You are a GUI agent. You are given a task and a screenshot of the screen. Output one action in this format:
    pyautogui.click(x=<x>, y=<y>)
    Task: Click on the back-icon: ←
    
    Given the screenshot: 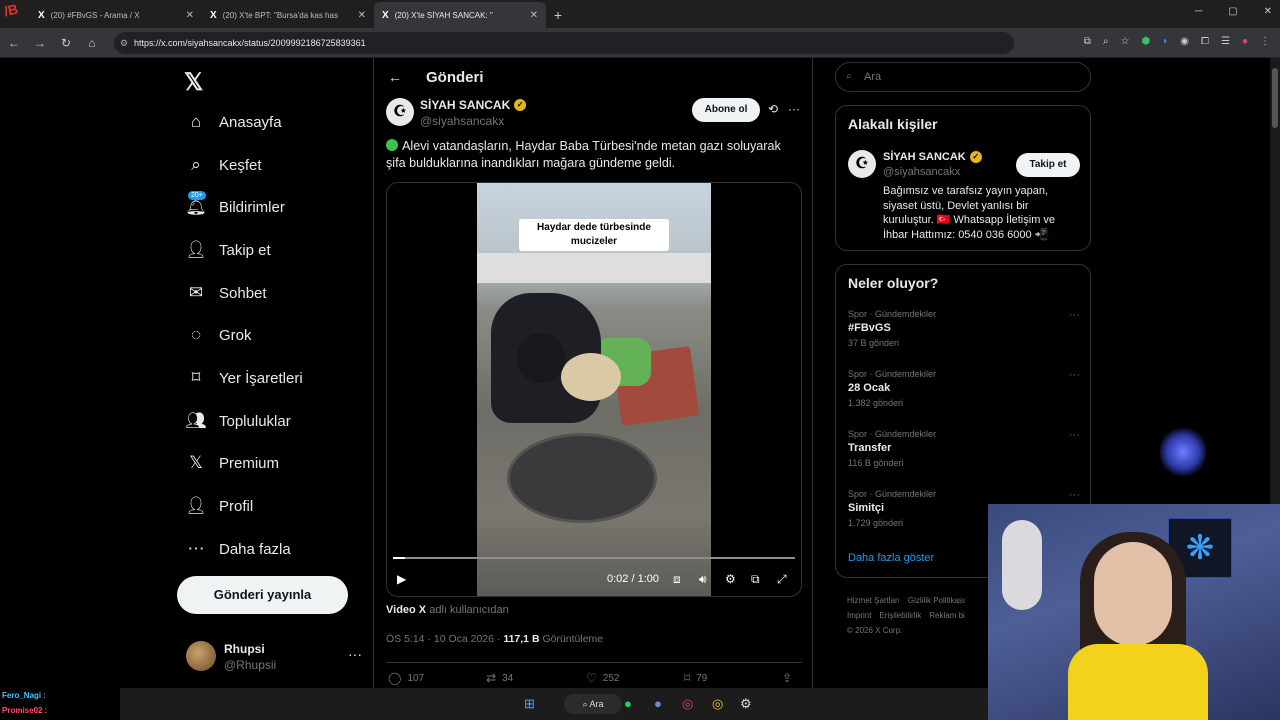 What is the action you would take?
    pyautogui.click(x=14, y=43)
    